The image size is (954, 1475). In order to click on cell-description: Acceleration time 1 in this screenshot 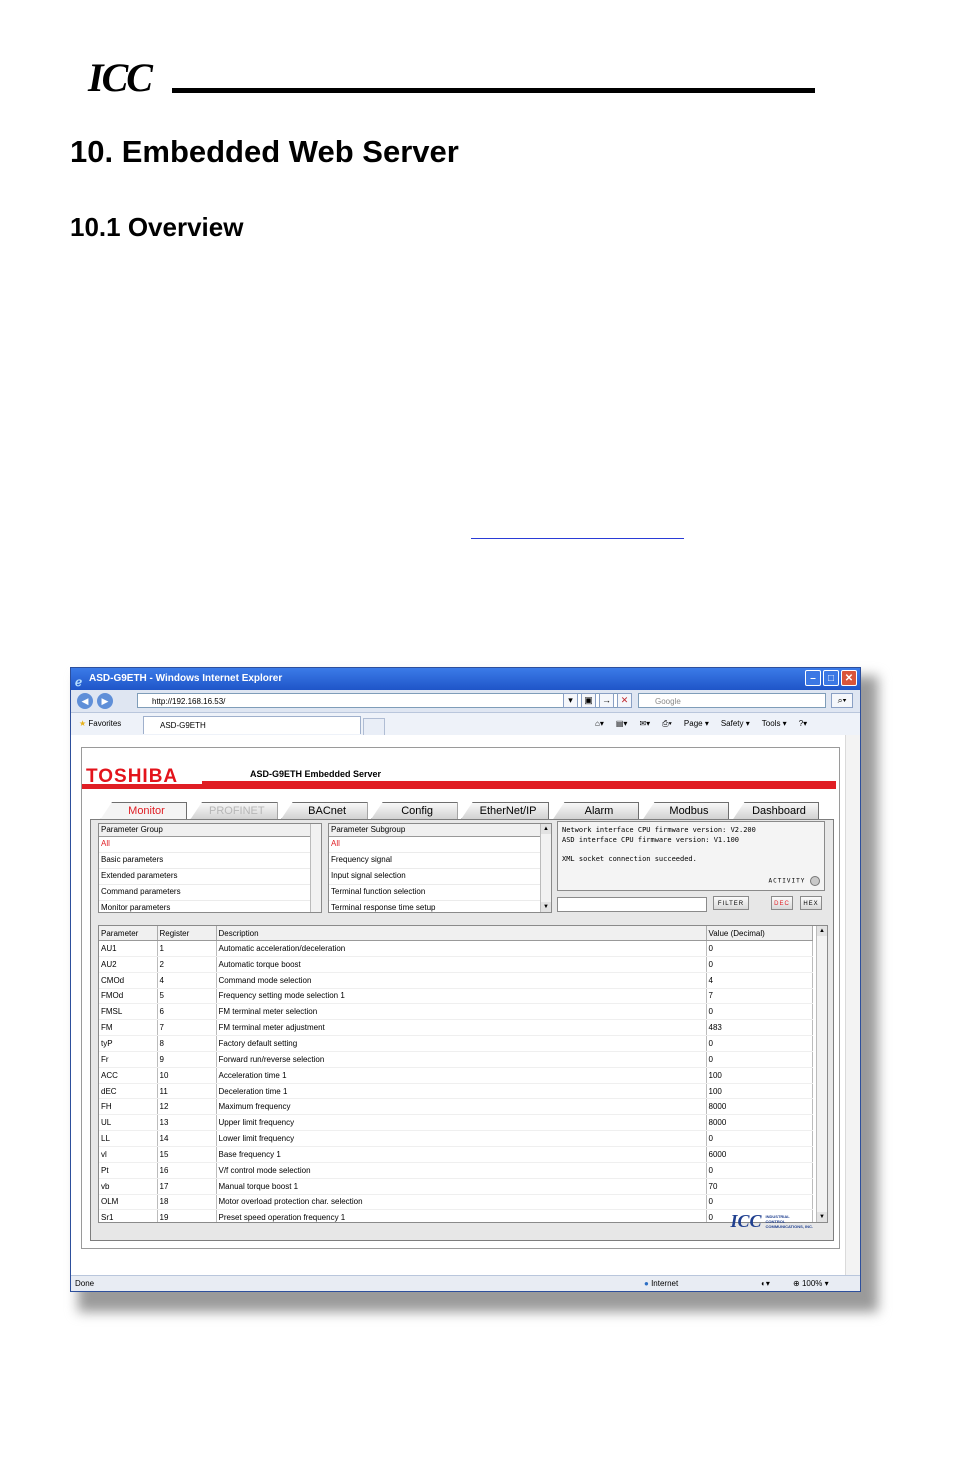, I will do `click(461, 1075)`.